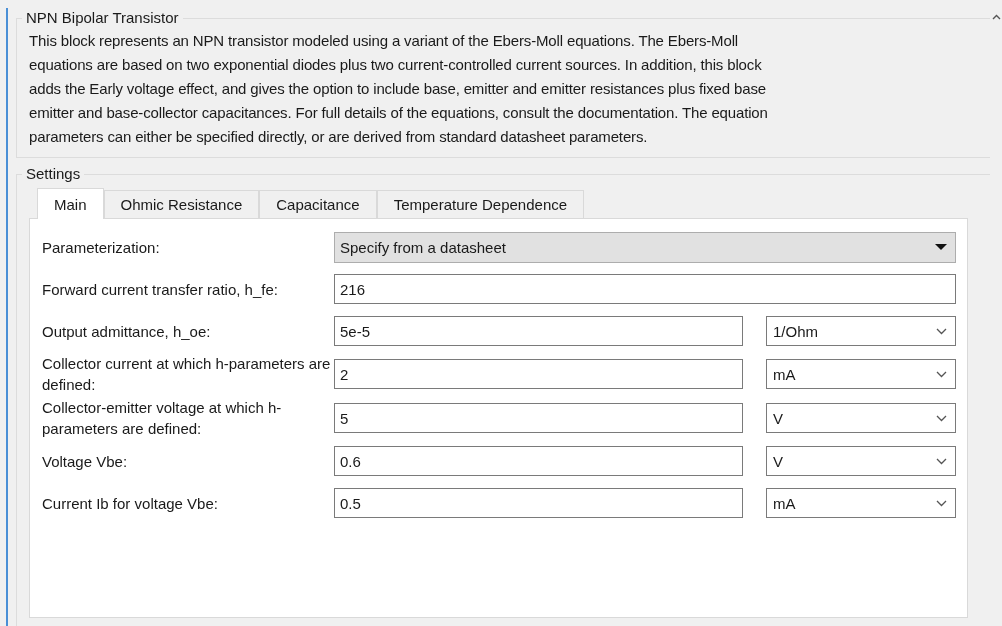 The image size is (1002, 626). Describe the element at coordinates (538, 331) in the screenshot. I see `input-field: 5e-5` at that location.